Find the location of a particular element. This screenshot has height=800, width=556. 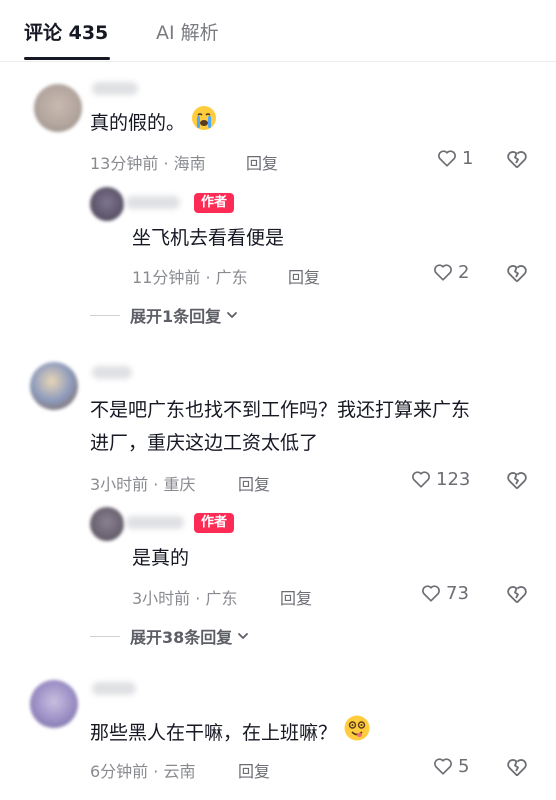

comment-text-line-1: 不是吧广东也找不到工作吗？我还打算来广东 is located at coordinates (280, 410).